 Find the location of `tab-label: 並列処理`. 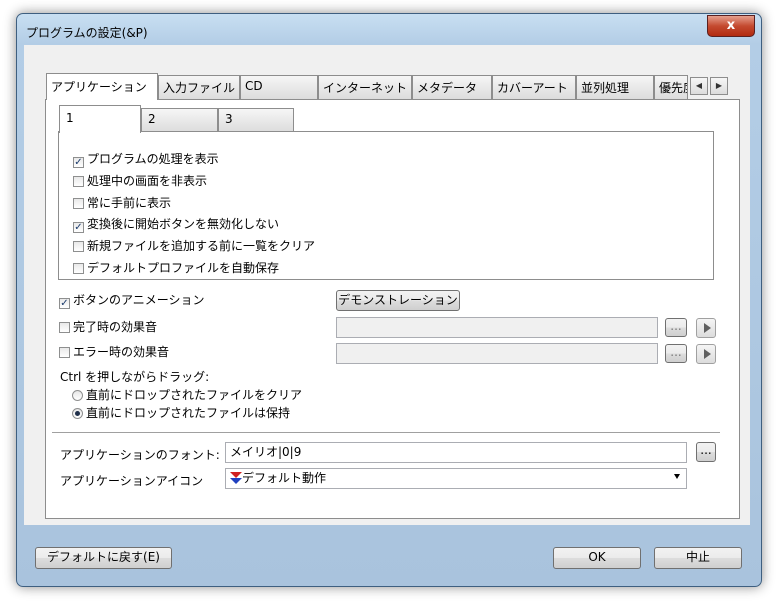

tab-label: 並列処理 is located at coordinates (605, 88).